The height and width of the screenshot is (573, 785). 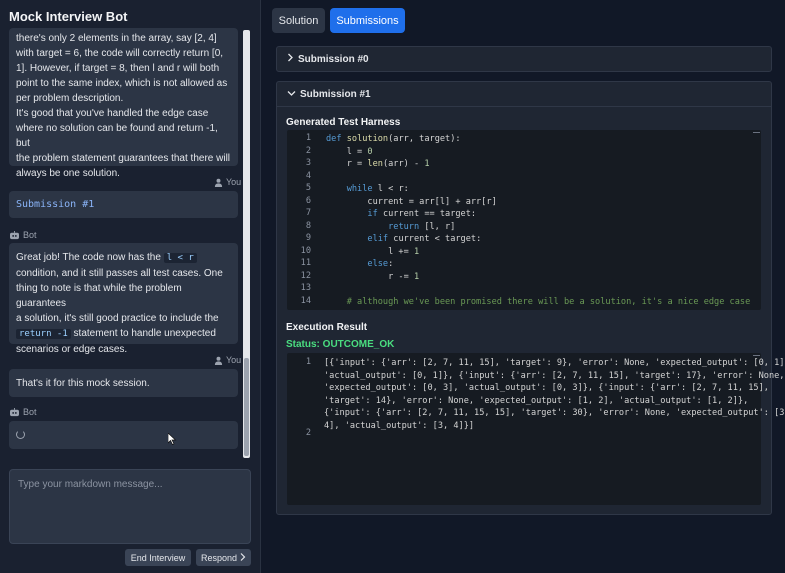 What do you see at coordinates (308, 163) in the screenshot?
I see `line-number: 3` at bounding box center [308, 163].